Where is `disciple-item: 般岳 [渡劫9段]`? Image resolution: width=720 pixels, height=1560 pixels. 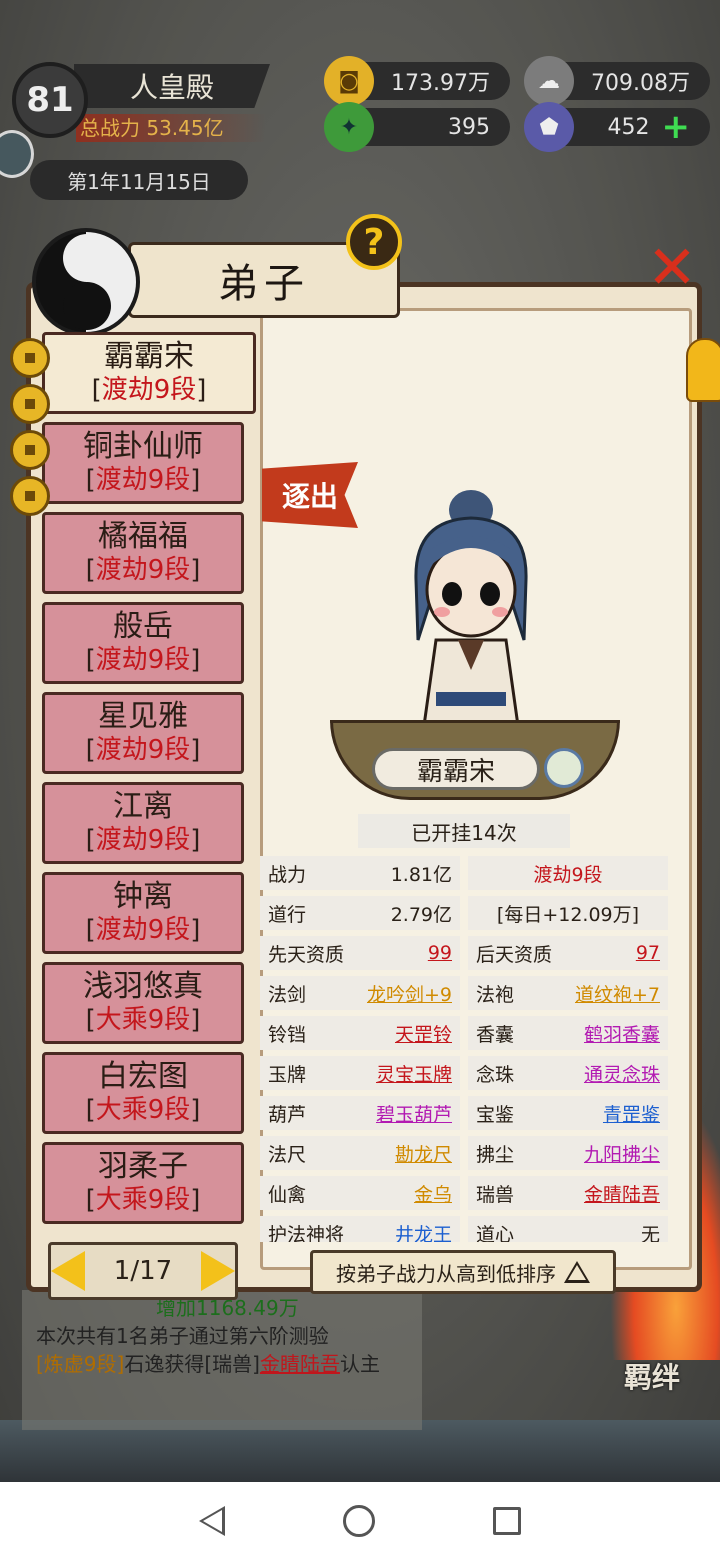 disciple-item: 般岳 [渡劫9段] is located at coordinates (143, 643).